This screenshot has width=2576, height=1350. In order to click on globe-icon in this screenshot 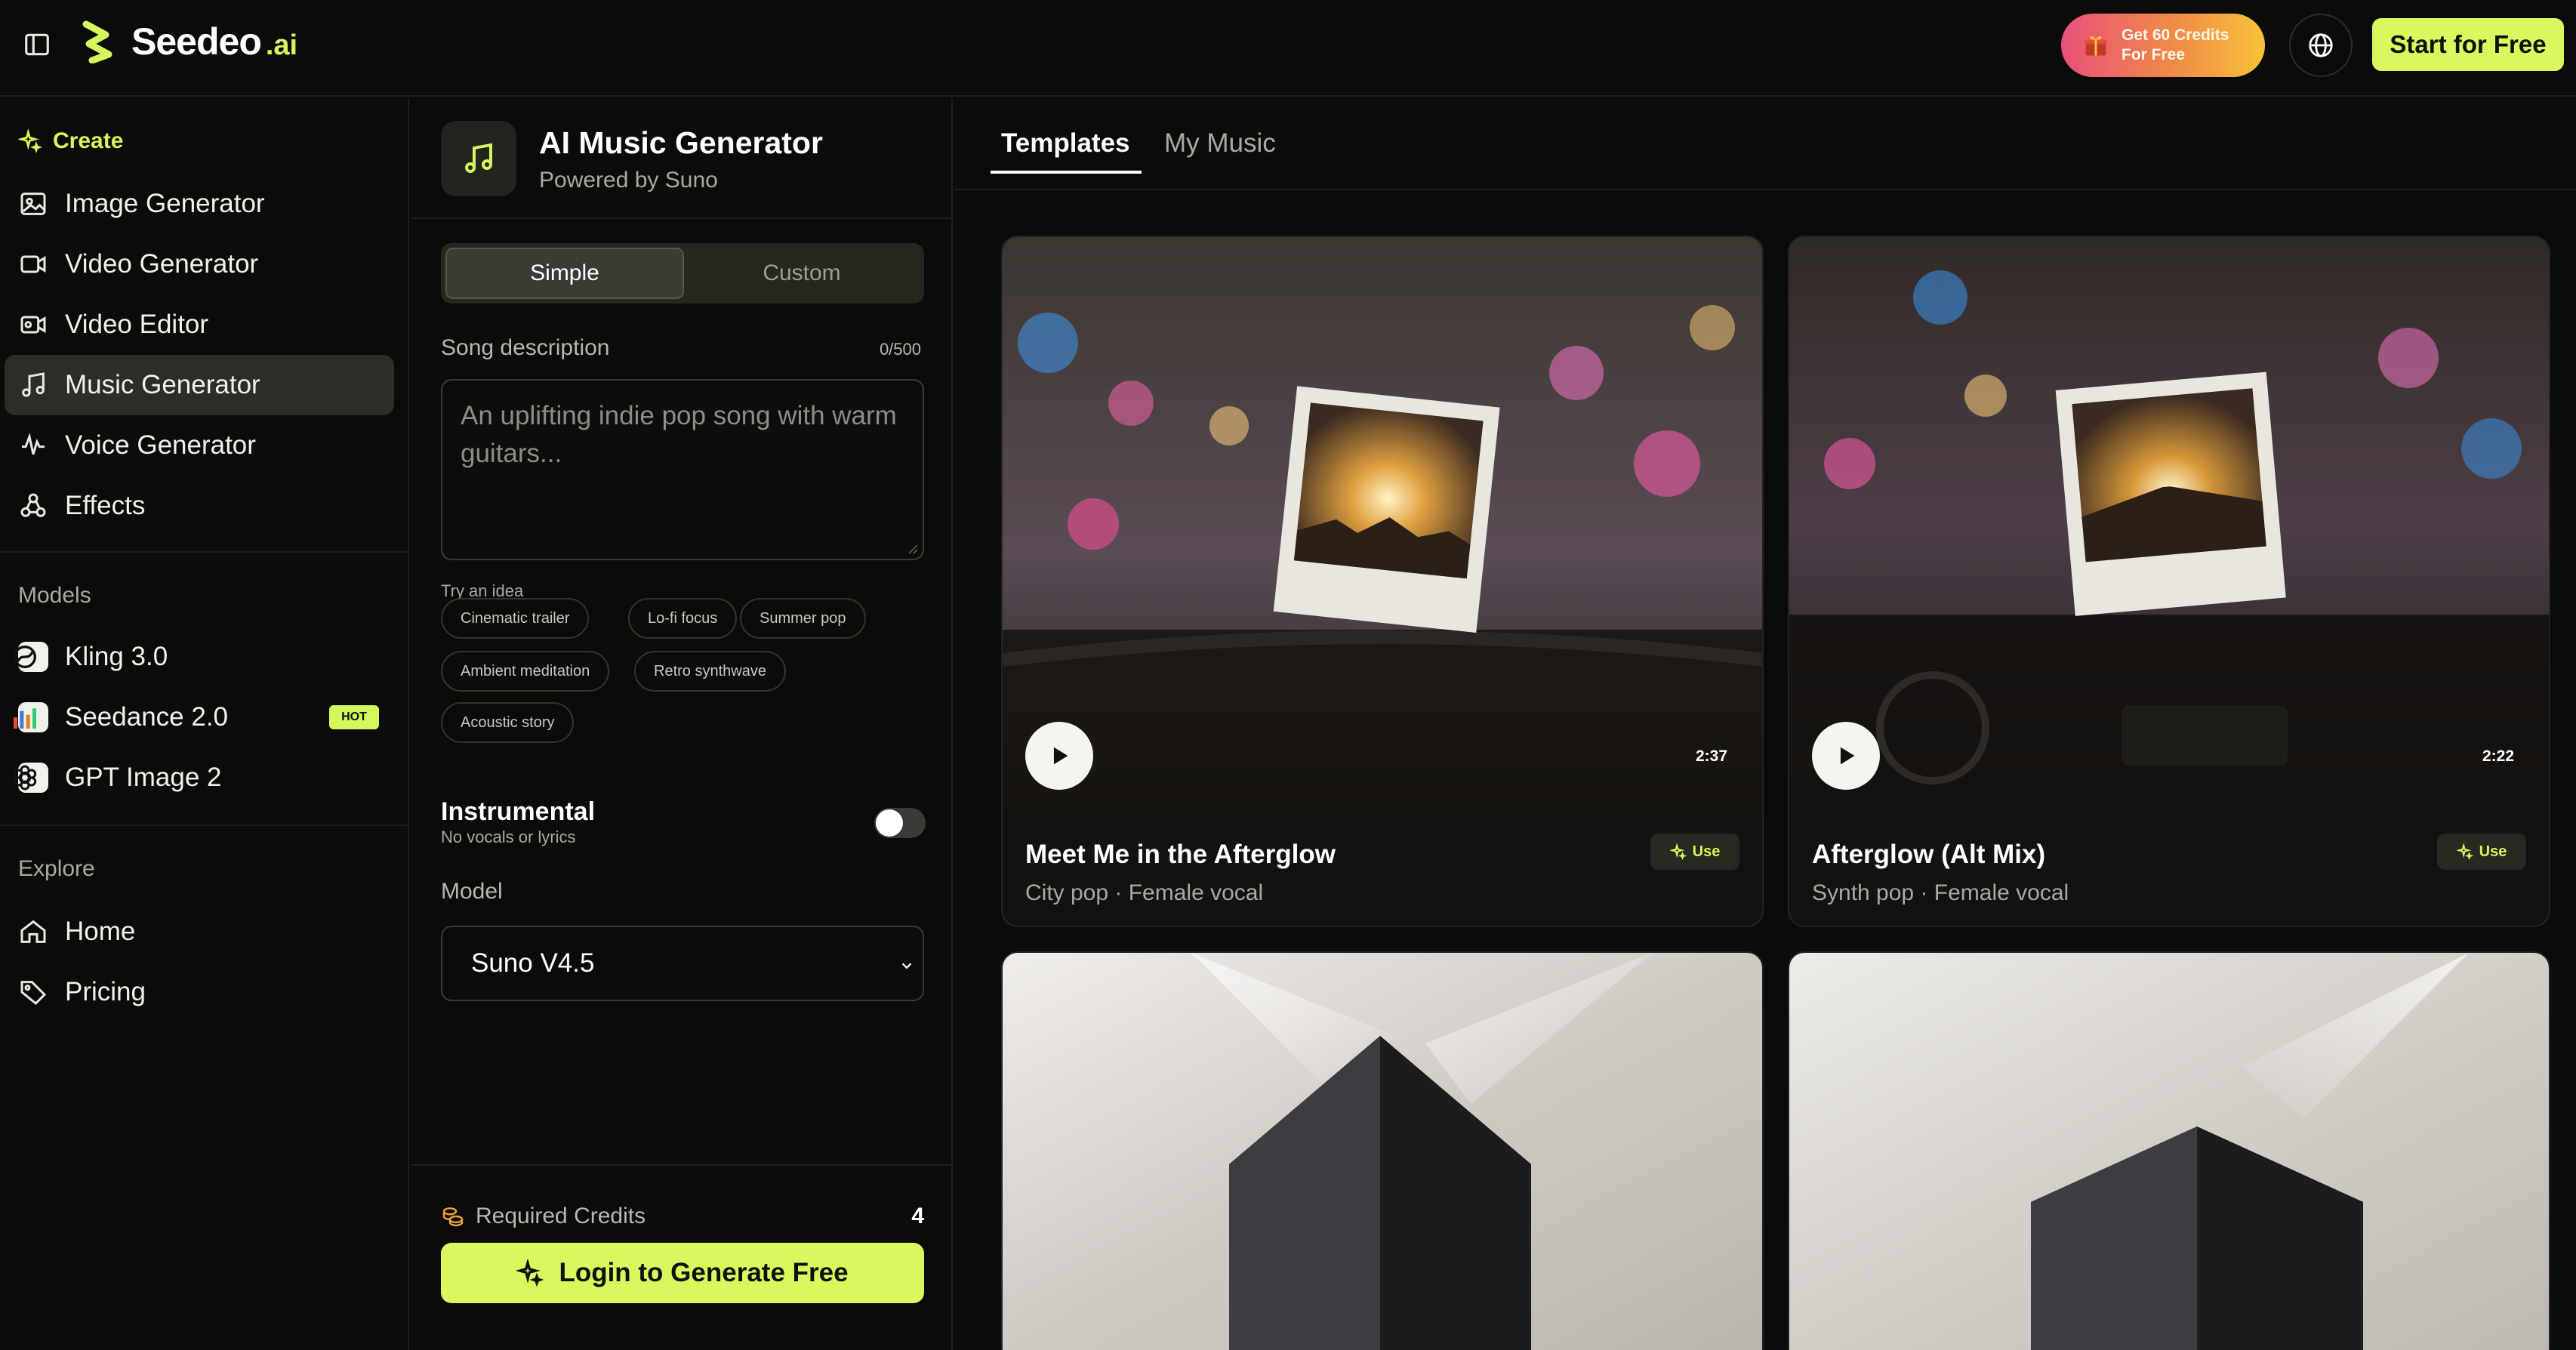, I will do `click(2321, 45)`.